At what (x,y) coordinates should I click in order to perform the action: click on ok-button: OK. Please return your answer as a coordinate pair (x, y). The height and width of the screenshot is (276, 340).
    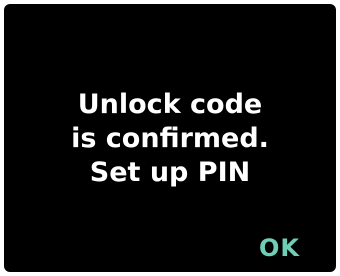
    Looking at the image, I should click on (279, 248).